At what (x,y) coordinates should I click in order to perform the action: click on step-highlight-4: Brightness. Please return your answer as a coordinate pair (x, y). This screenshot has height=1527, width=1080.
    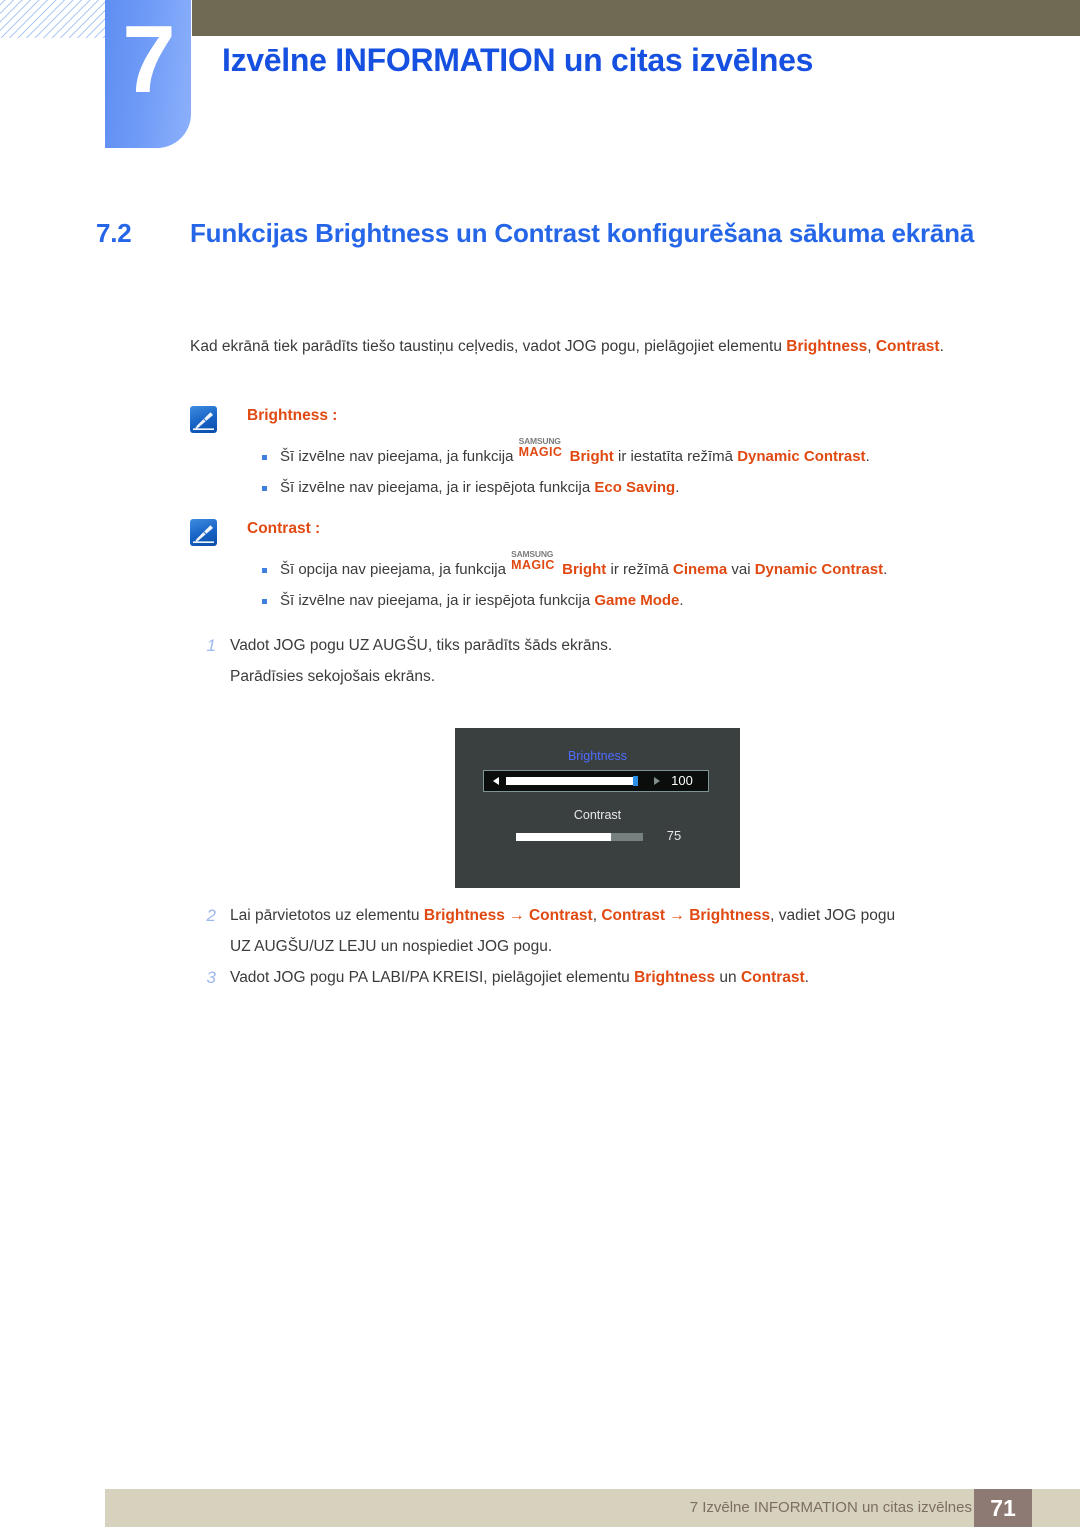
    Looking at the image, I should click on (730, 915).